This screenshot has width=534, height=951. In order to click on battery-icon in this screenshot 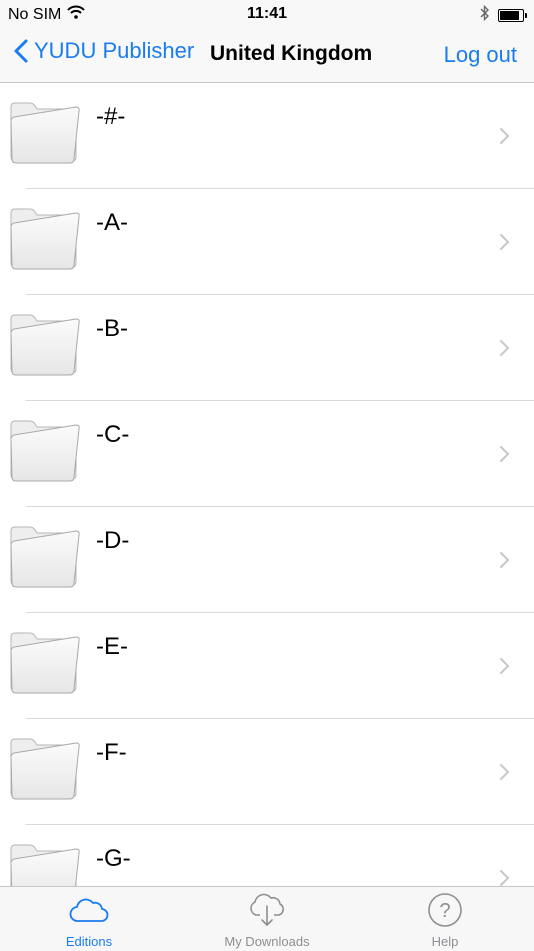, I will do `click(512, 15)`.